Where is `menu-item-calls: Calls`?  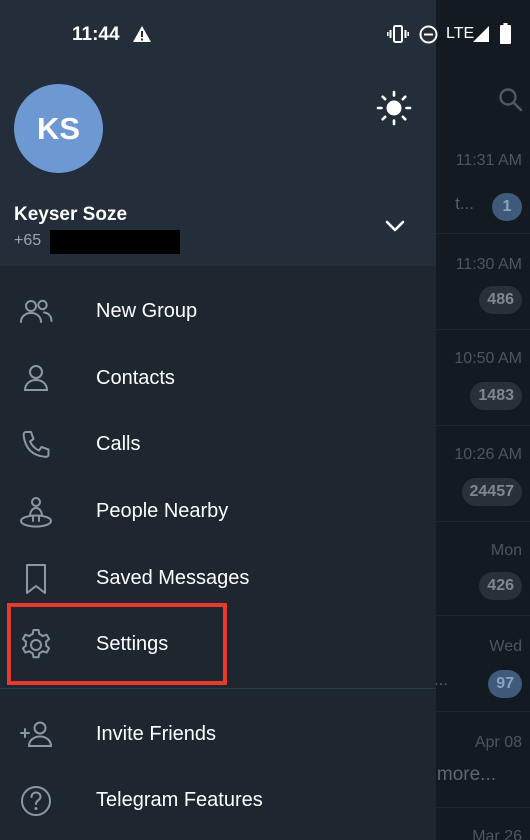
menu-item-calls: Calls is located at coordinates (218, 445).